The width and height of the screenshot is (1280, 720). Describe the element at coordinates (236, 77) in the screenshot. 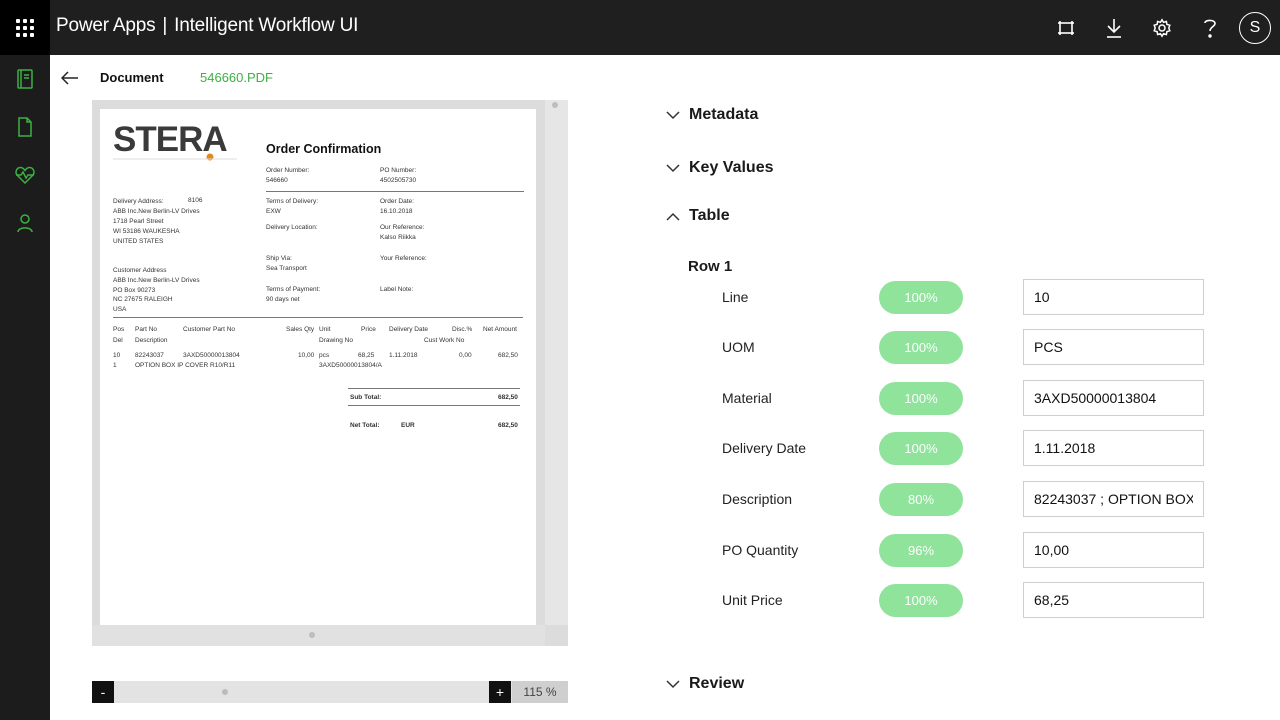

I see `document-filename: 546660.PDF` at that location.